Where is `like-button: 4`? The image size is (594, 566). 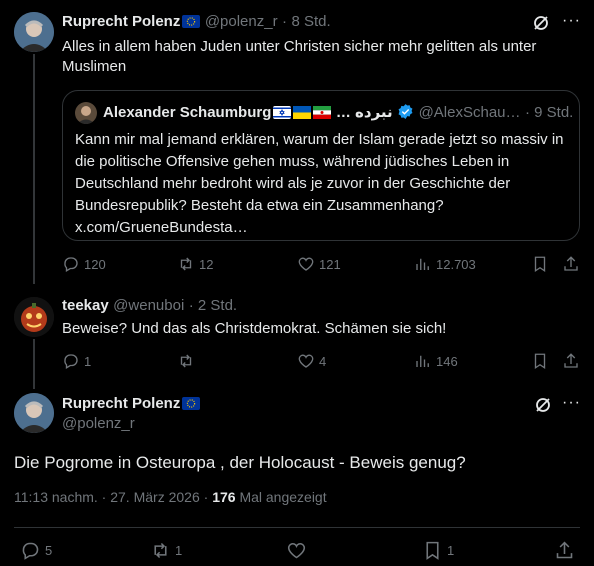 like-button: 4 is located at coordinates (311, 361).